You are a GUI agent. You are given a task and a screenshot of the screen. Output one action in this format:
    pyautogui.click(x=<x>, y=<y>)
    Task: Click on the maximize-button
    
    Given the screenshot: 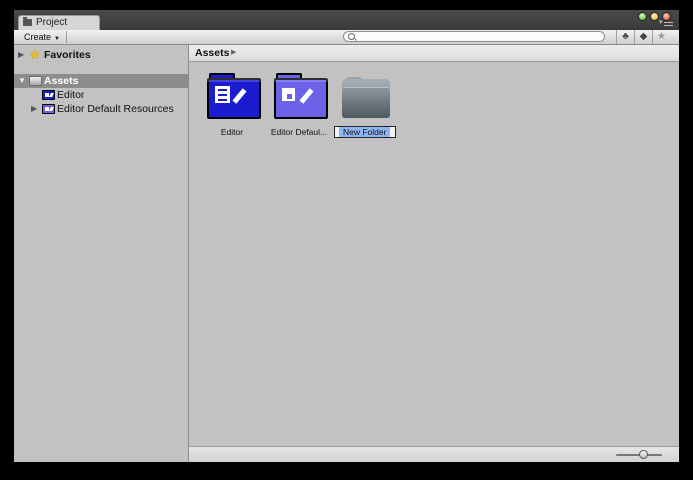 What is the action you would take?
    pyautogui.click(x=642, y=16)
    